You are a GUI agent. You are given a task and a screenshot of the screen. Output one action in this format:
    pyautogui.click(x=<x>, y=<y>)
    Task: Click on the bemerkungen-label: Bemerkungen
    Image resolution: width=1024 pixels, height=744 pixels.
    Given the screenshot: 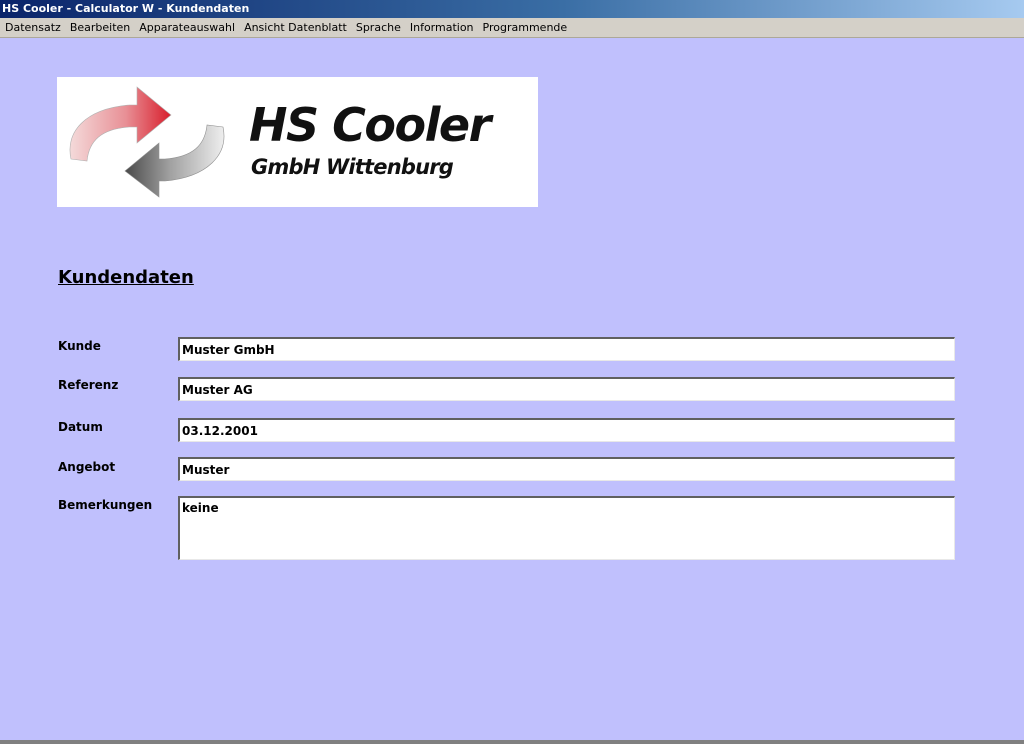 What is the action you would take?
    pyautogui.click(x=105, y=505)
    